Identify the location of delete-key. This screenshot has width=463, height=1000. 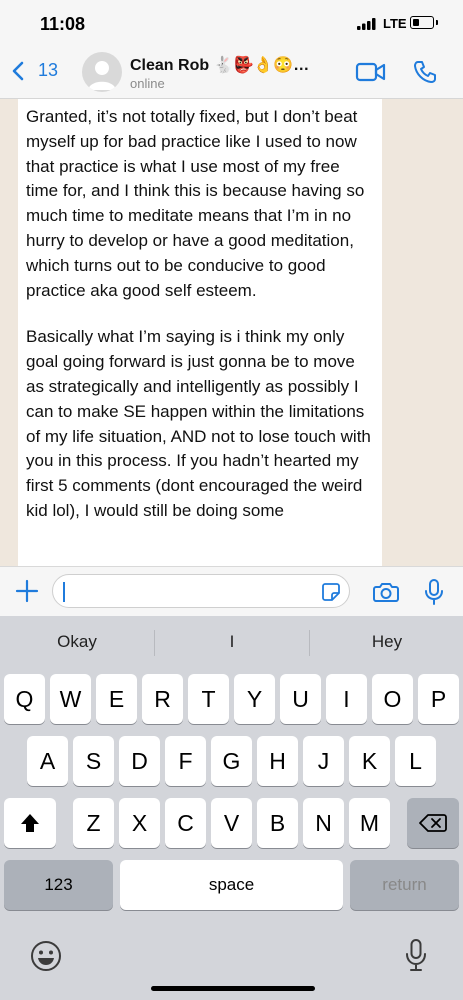
(433, 823).